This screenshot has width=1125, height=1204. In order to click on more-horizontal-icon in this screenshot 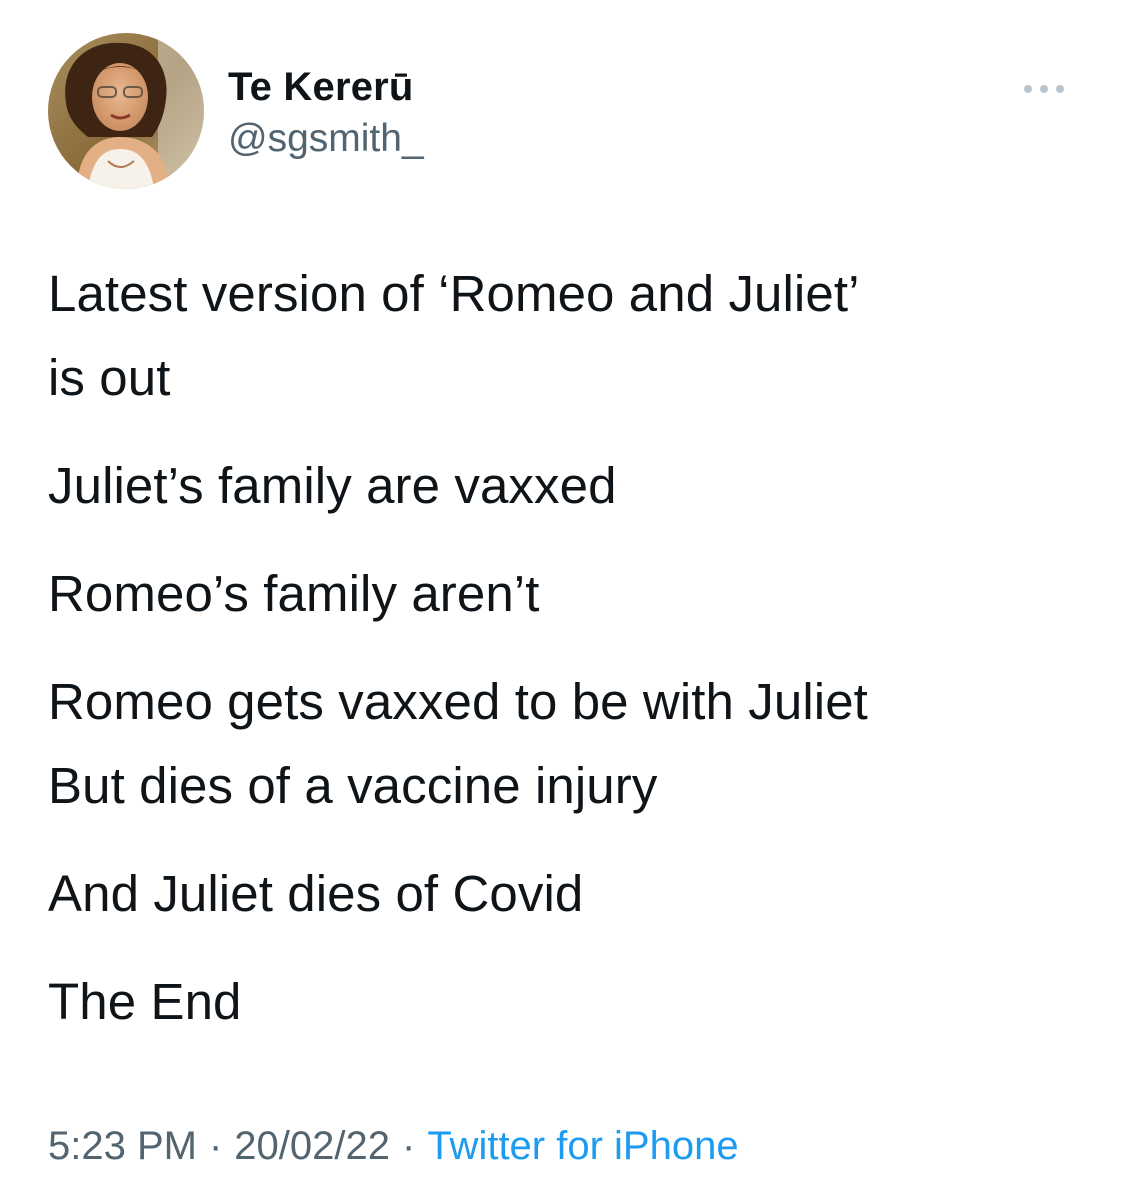, I will do `click(1044, 89)`.